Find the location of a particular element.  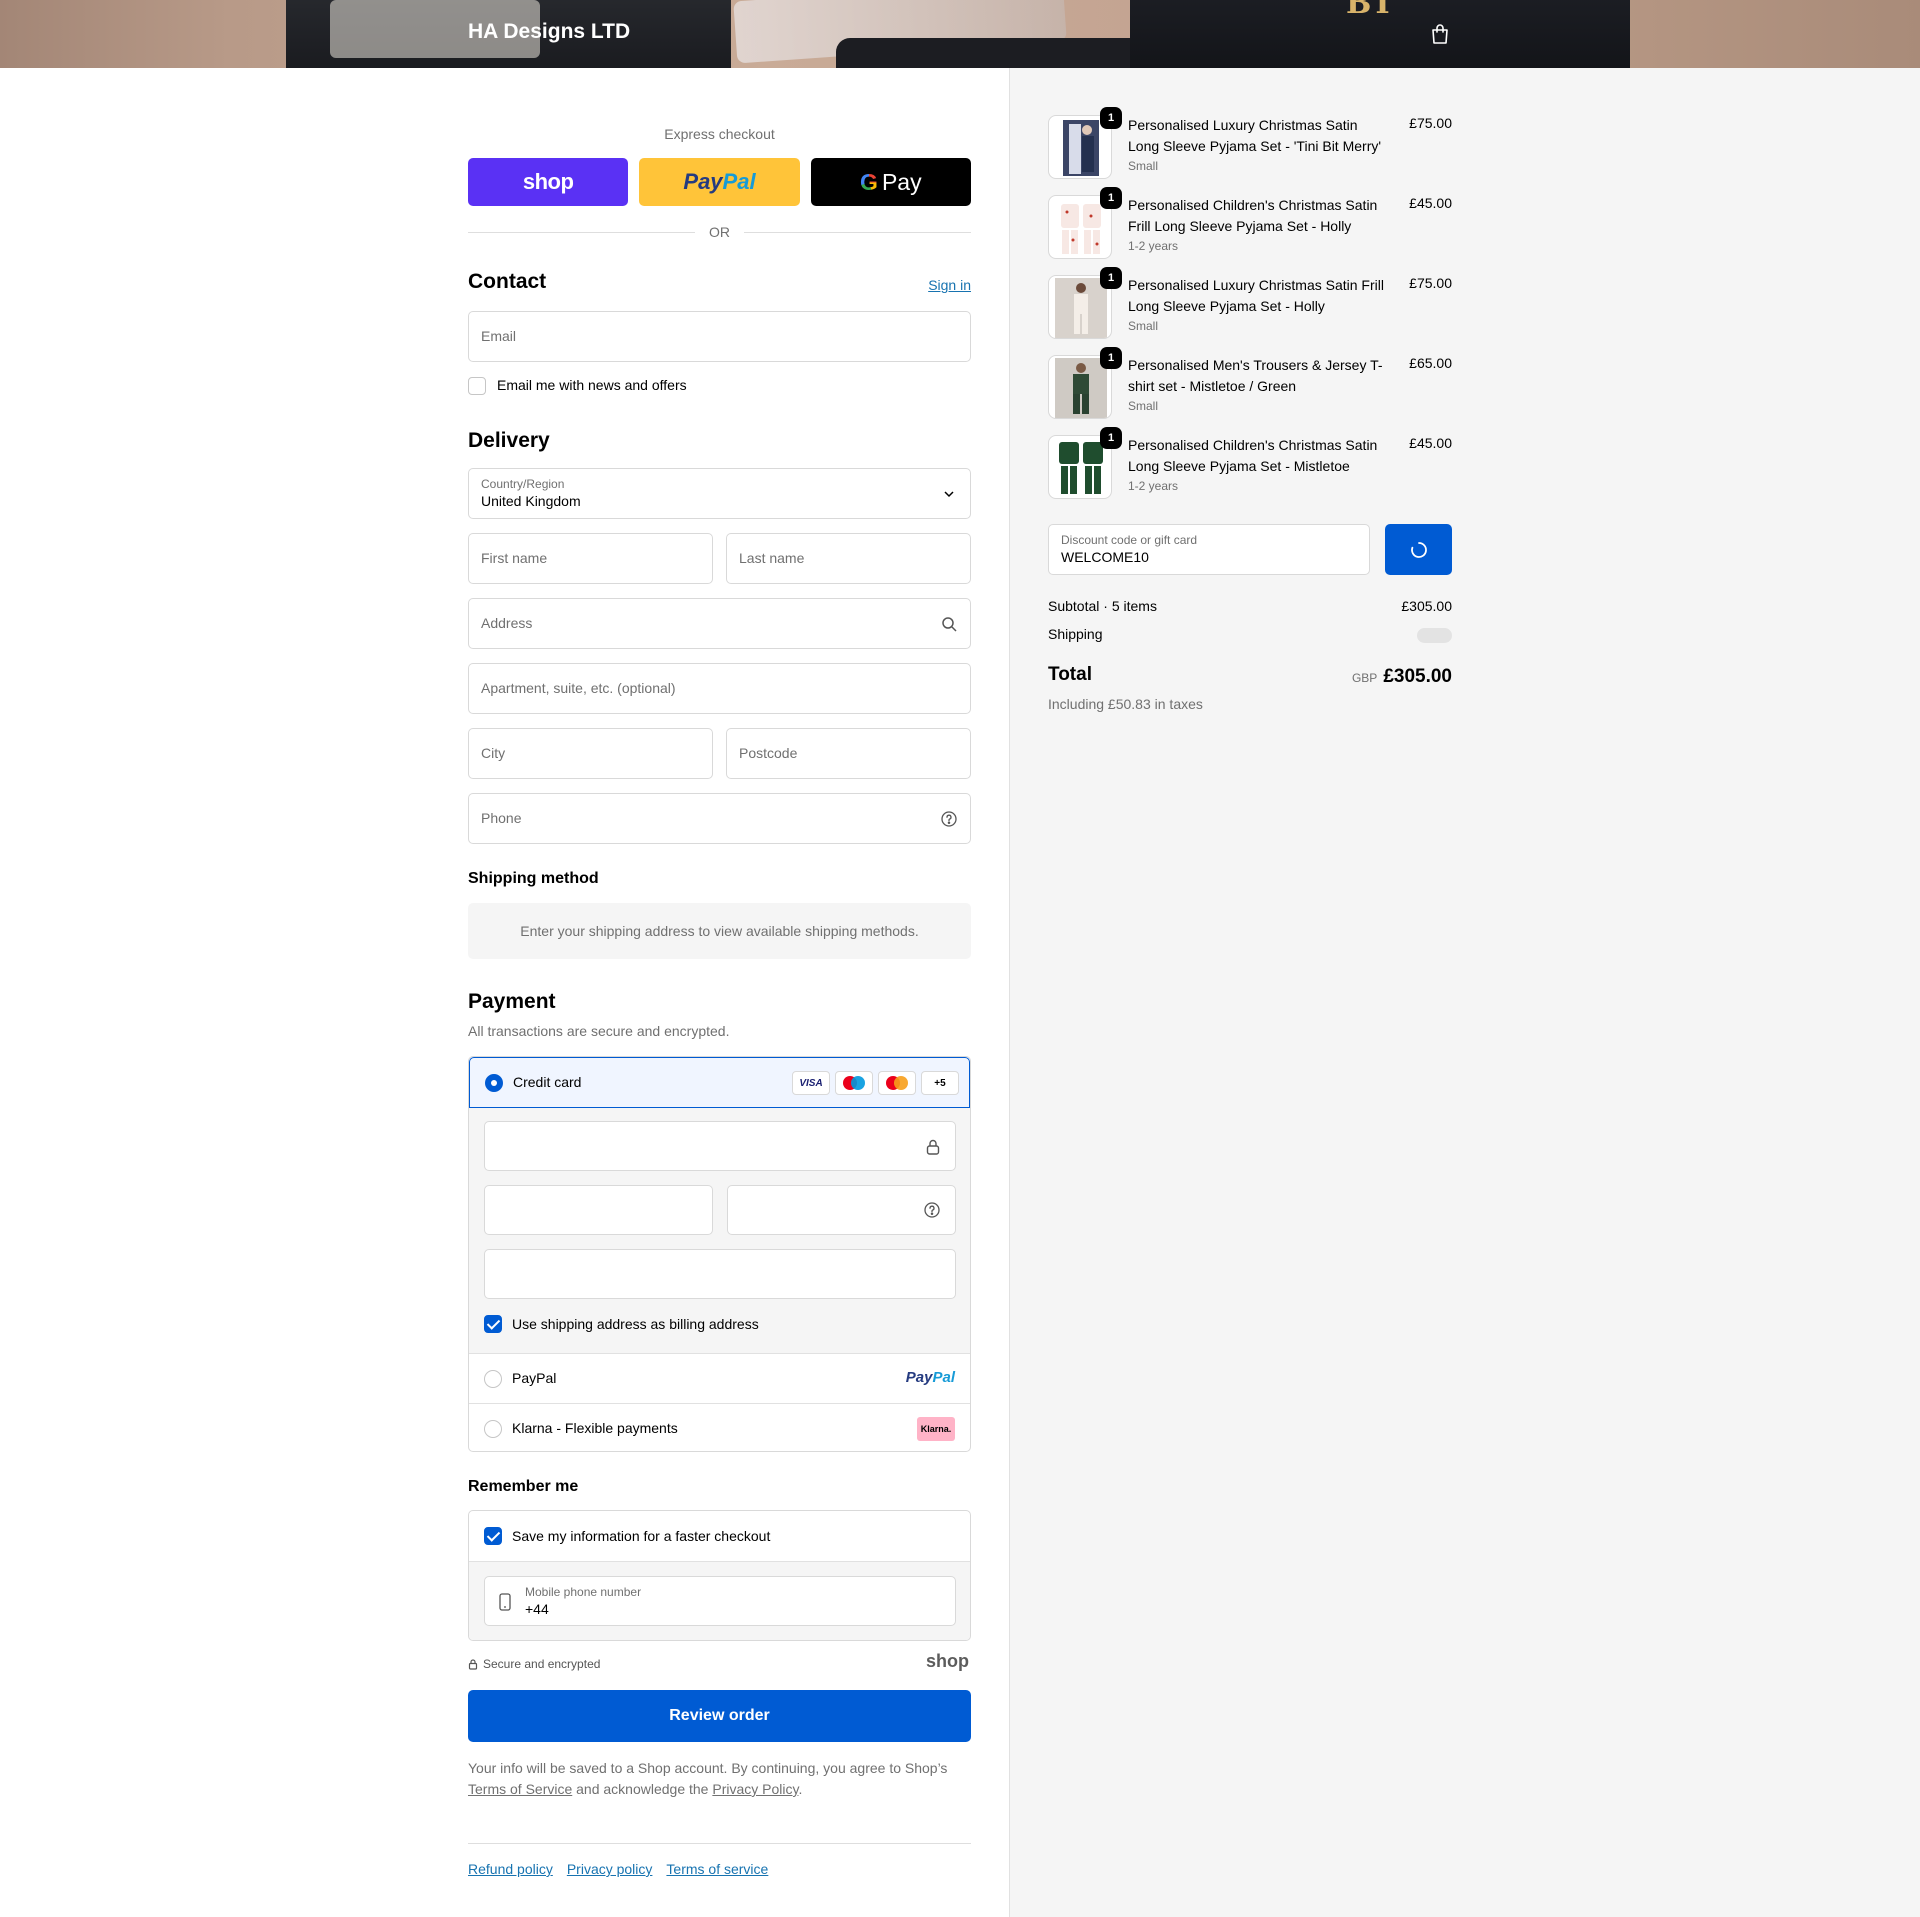

secure-note: Secure and encrypted is located at coordinates (534, 1664).